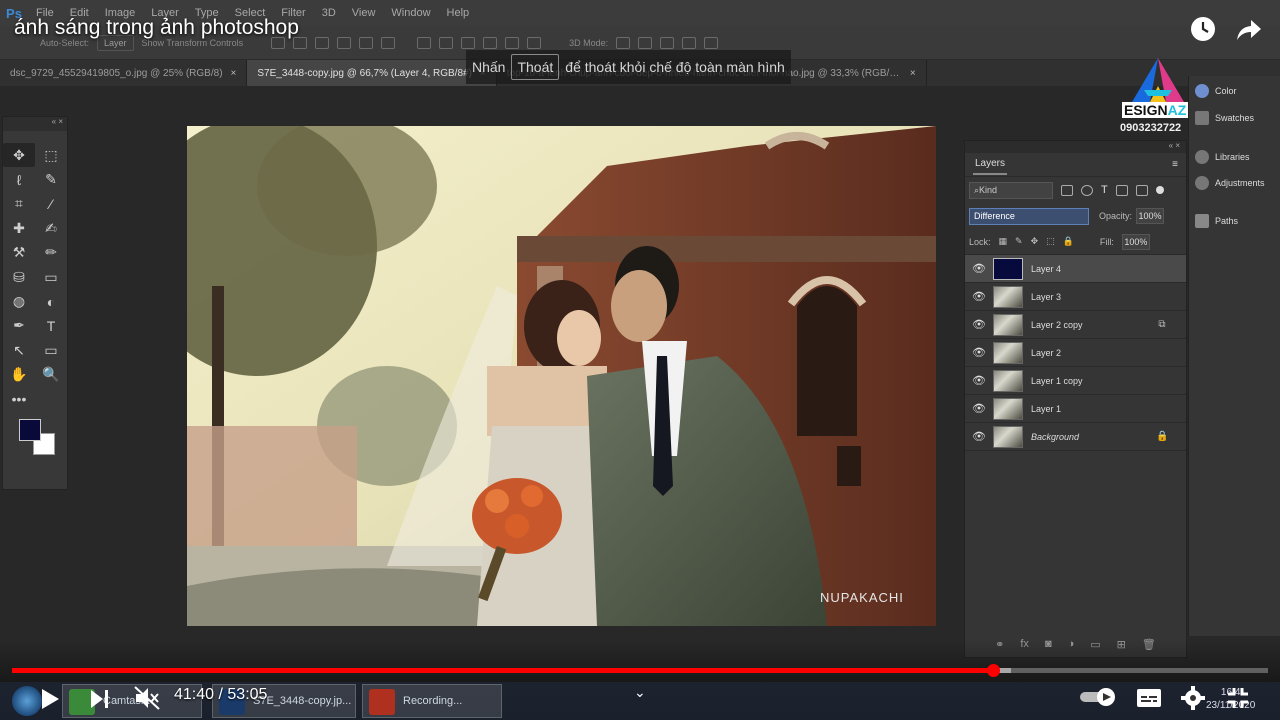 This screenshot has width=1280, height=720. I want to click on layer-row: 👁 Layer 2, so click(1075, 353).